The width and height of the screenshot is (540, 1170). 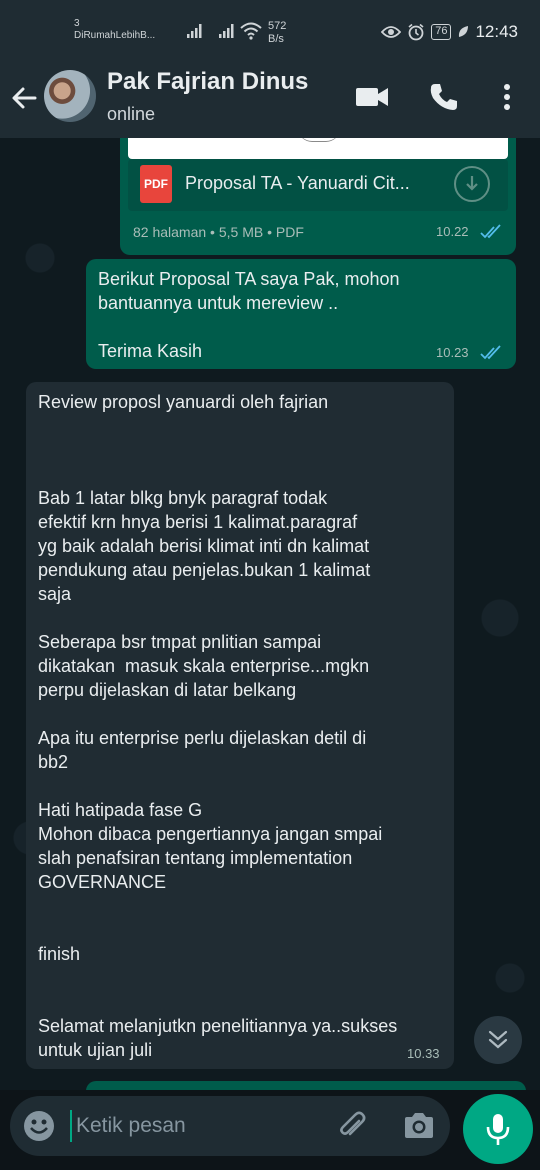 I want to click on network-speed: 572 B/s, so click(x=277, y=33).